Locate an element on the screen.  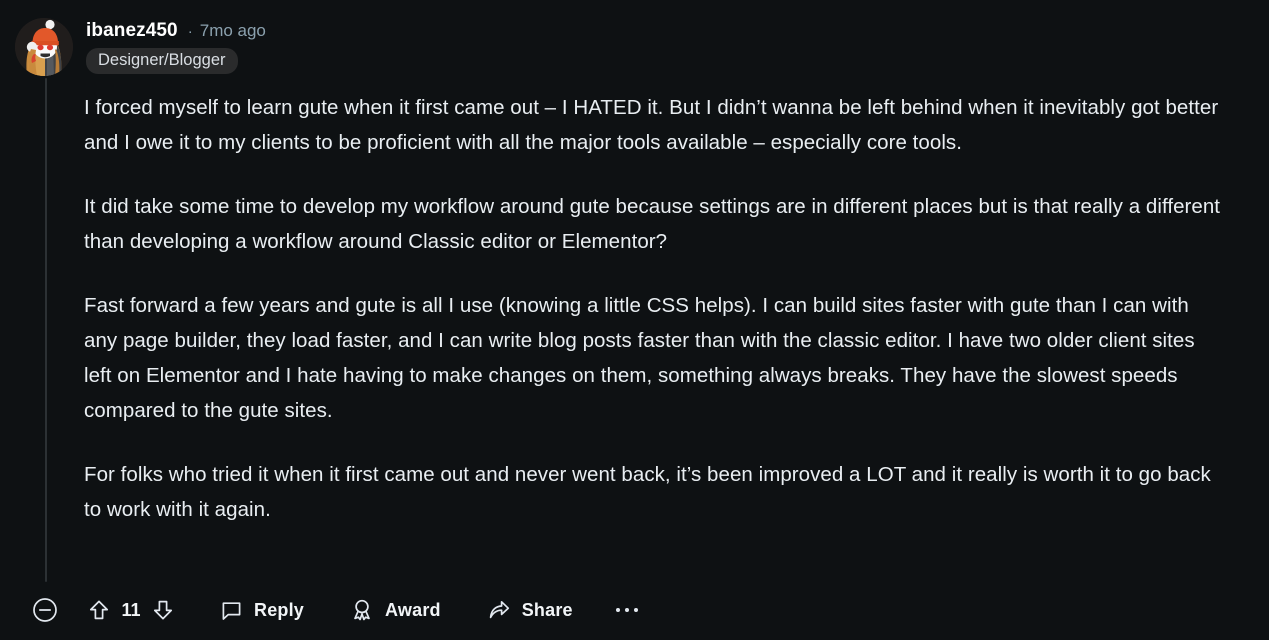
comment-byline: ibanez450 · 7mo ago is located at coordinates (176, 31).